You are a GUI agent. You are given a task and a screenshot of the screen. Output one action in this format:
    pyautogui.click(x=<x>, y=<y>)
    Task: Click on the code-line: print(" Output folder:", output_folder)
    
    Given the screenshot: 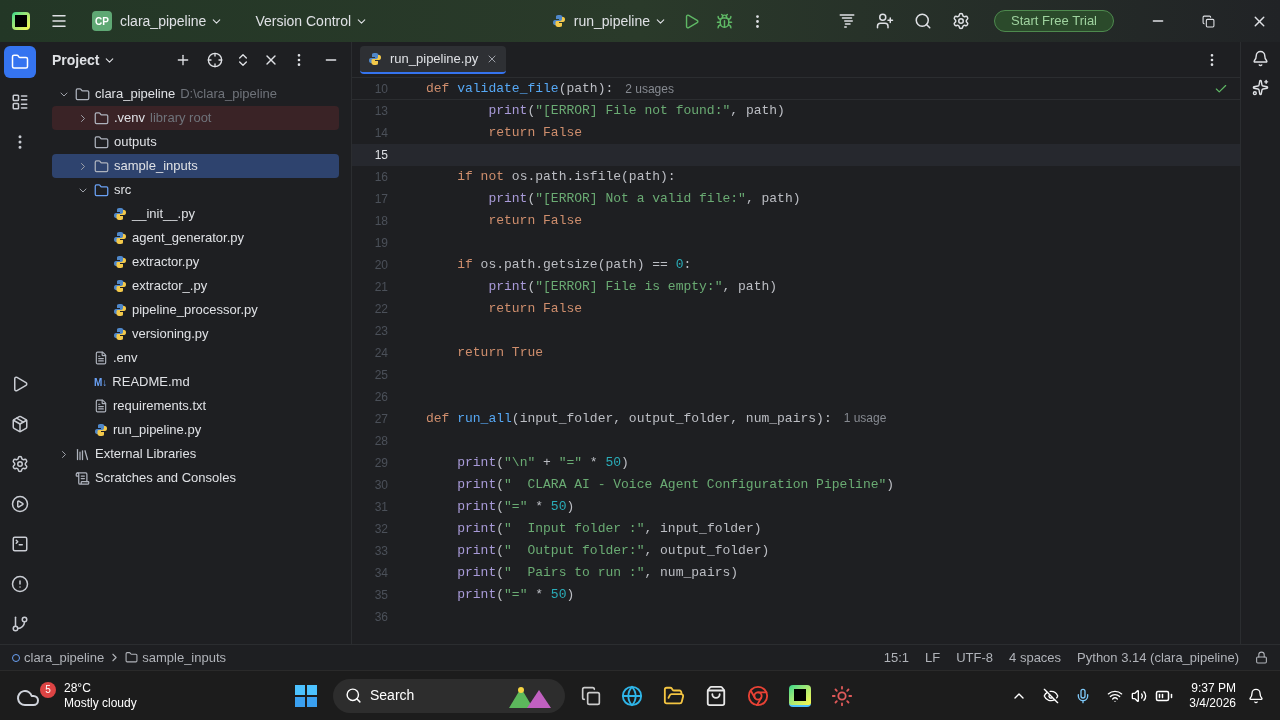 What is the action you would take?
    pyautogui.click(x=613, y=551)
    